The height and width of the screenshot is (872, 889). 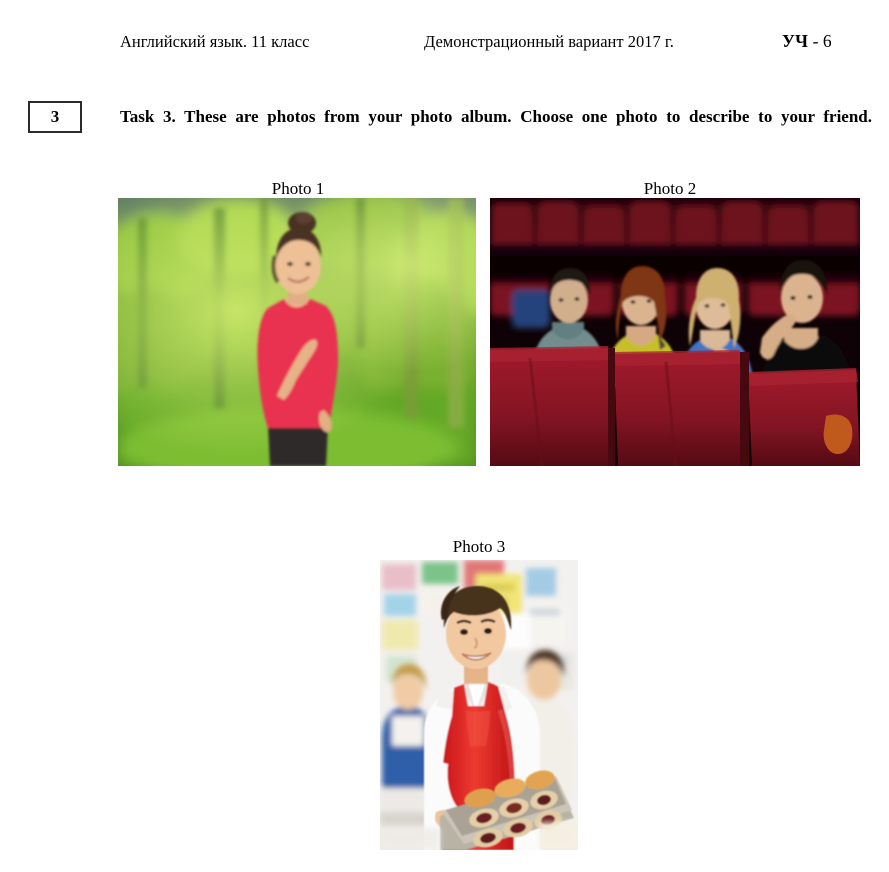 What do you see at coordinates (820, 41) in the screenshot?
I see `header-code-number: - 6` at bounding box center [820, 41].